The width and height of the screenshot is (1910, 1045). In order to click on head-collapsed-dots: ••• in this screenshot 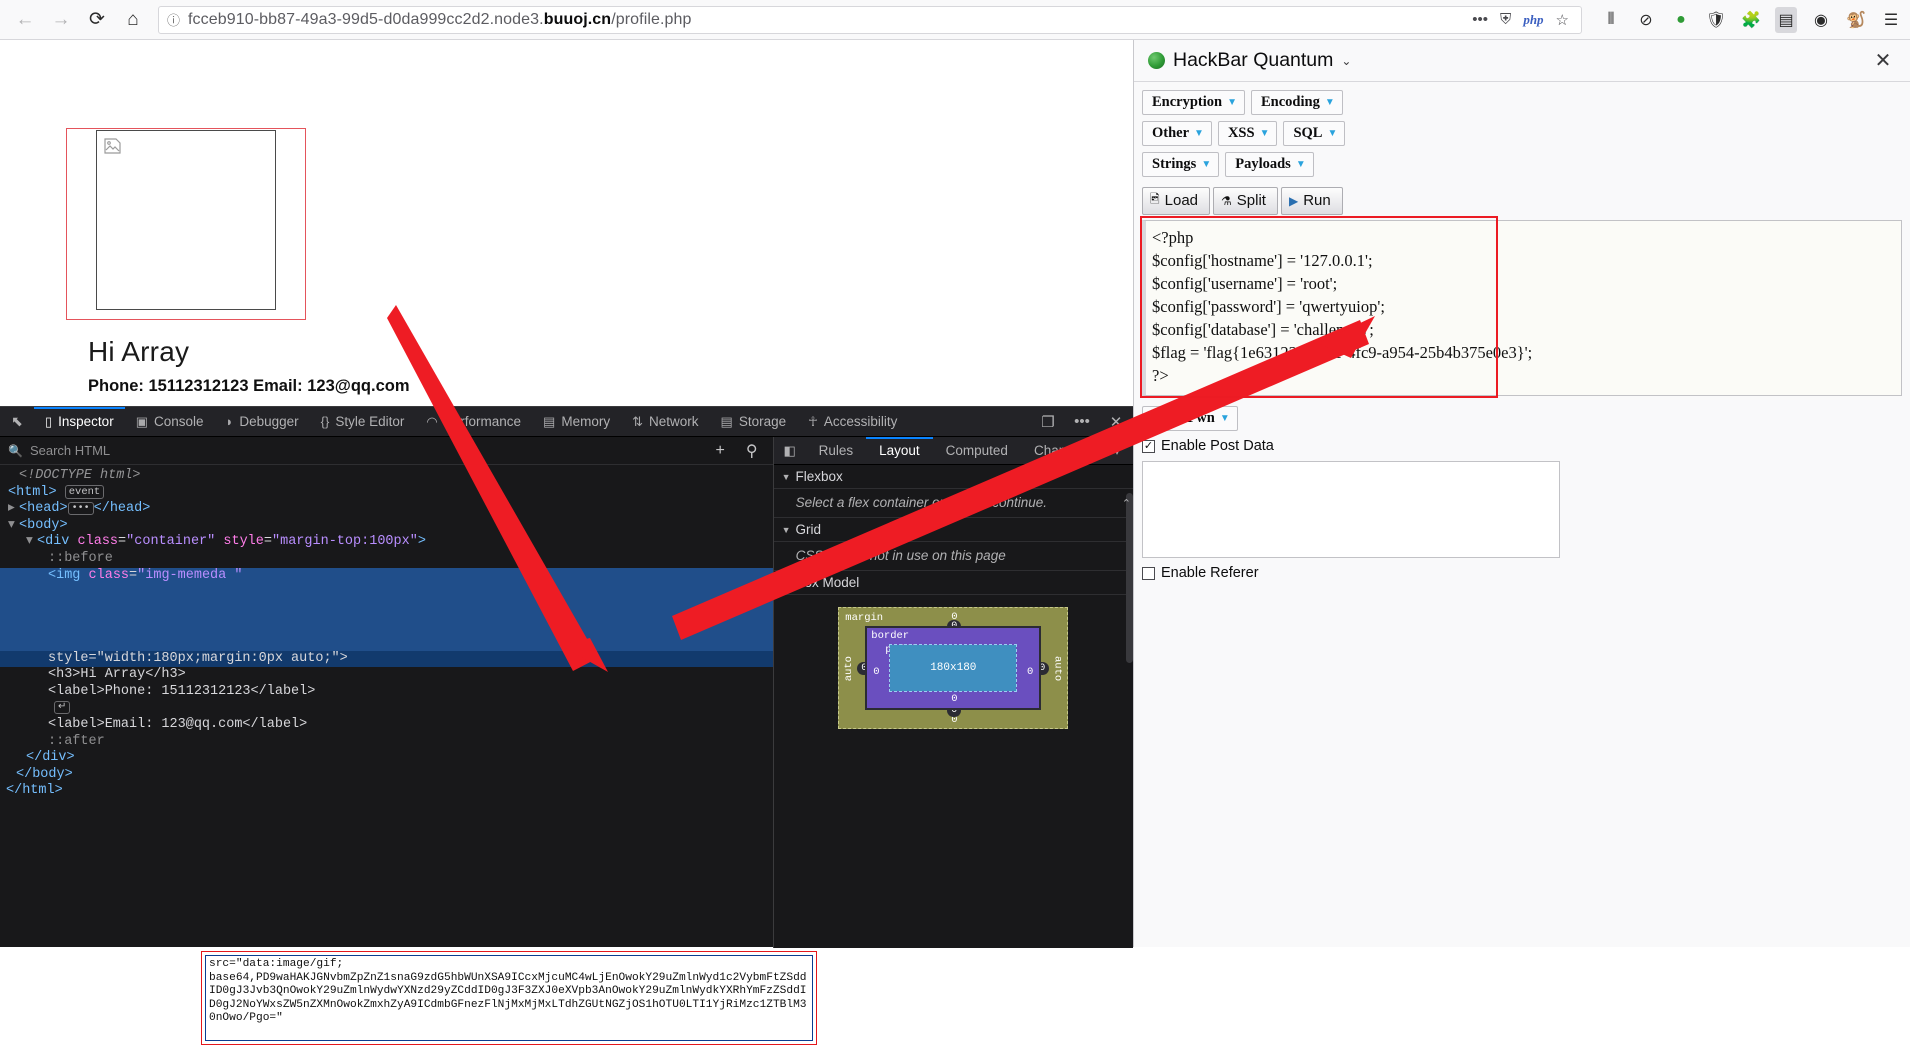, I will do `click(80, 509)`.